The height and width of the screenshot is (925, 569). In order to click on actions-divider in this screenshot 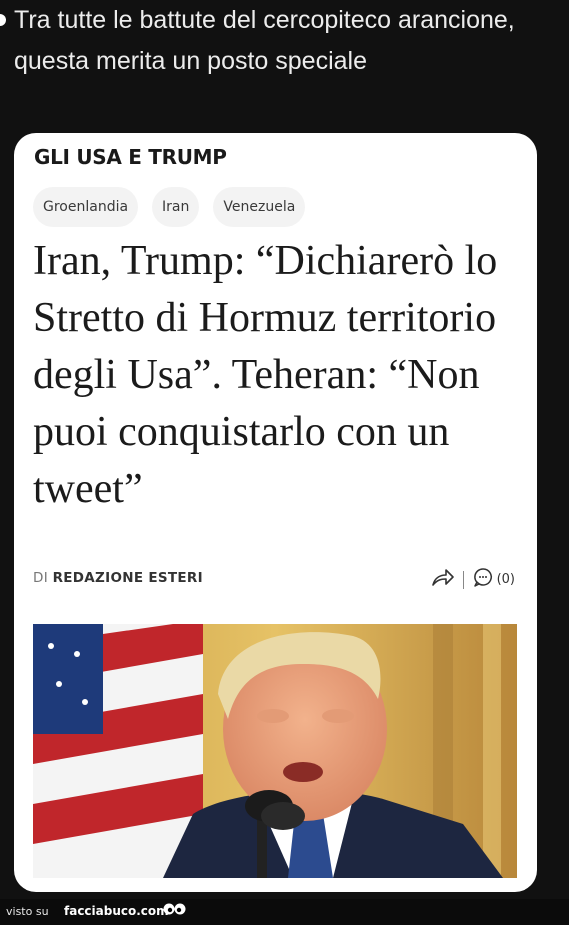, I will do `click(463, 579)`.